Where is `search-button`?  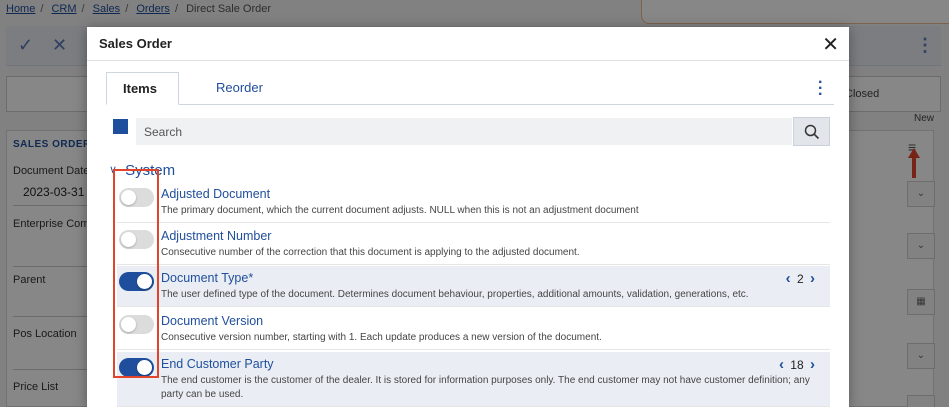
search-button is located at coordinates (811, 131).